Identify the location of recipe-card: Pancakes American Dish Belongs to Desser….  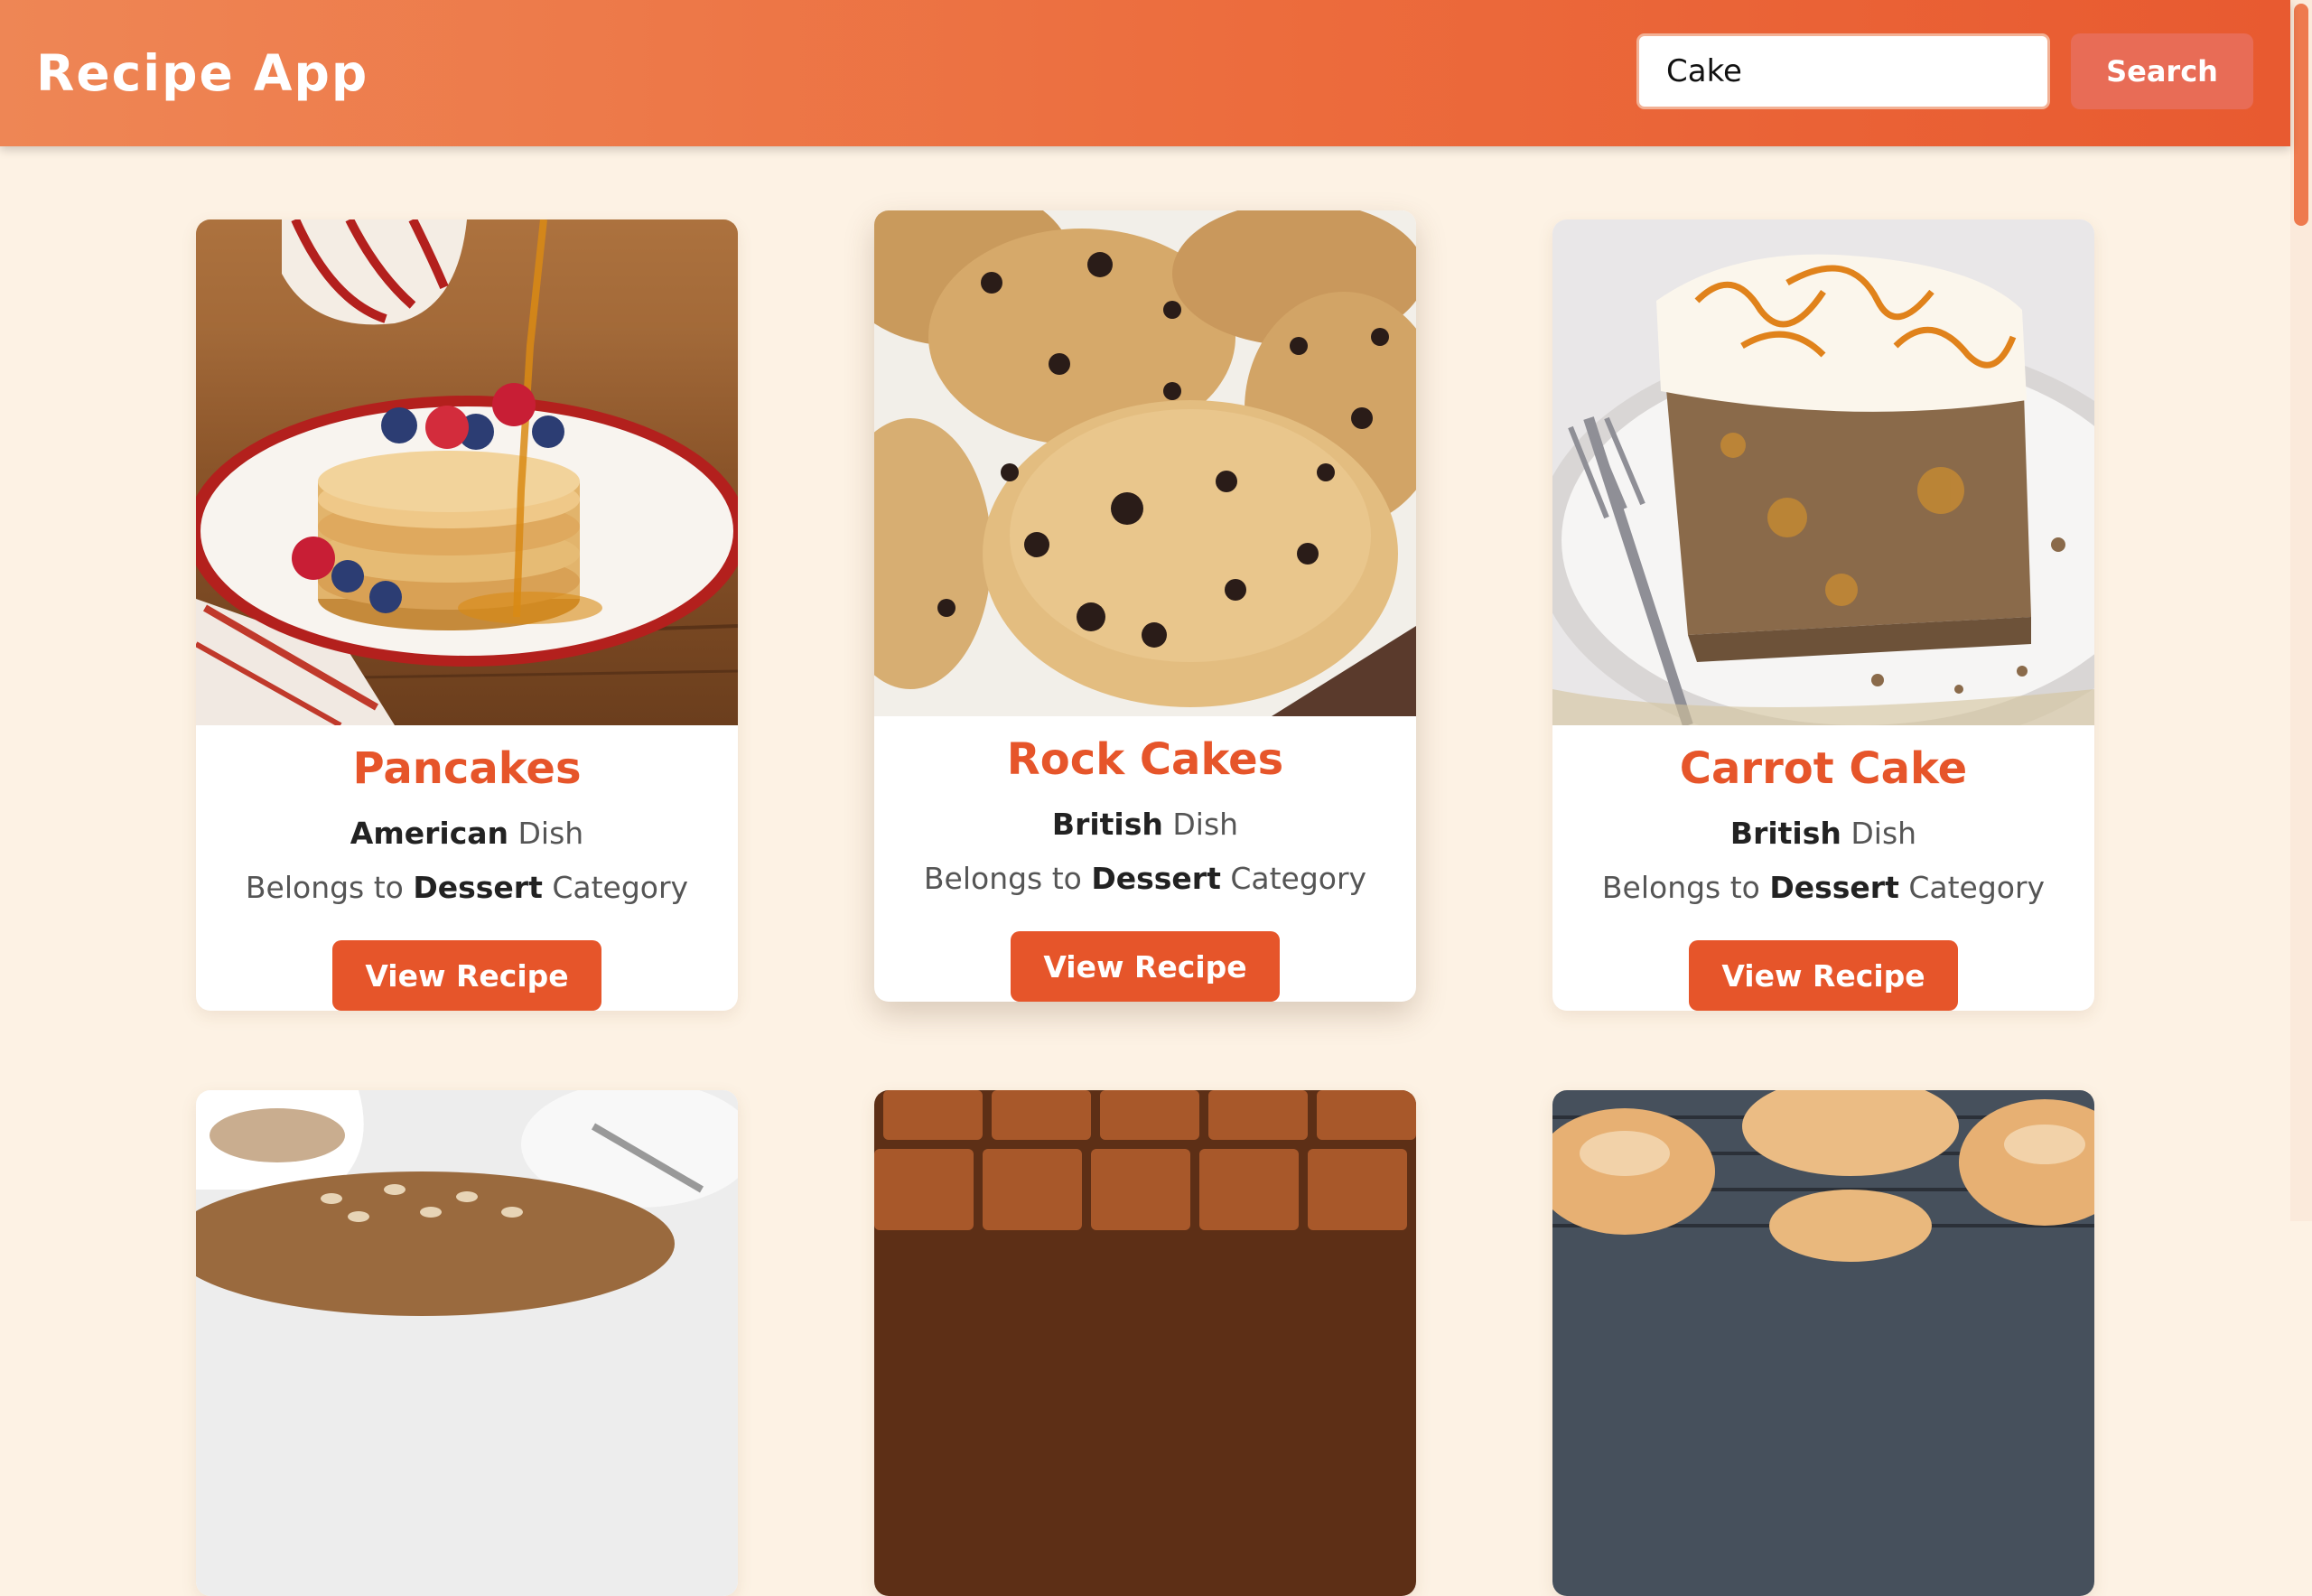
(467, 615).